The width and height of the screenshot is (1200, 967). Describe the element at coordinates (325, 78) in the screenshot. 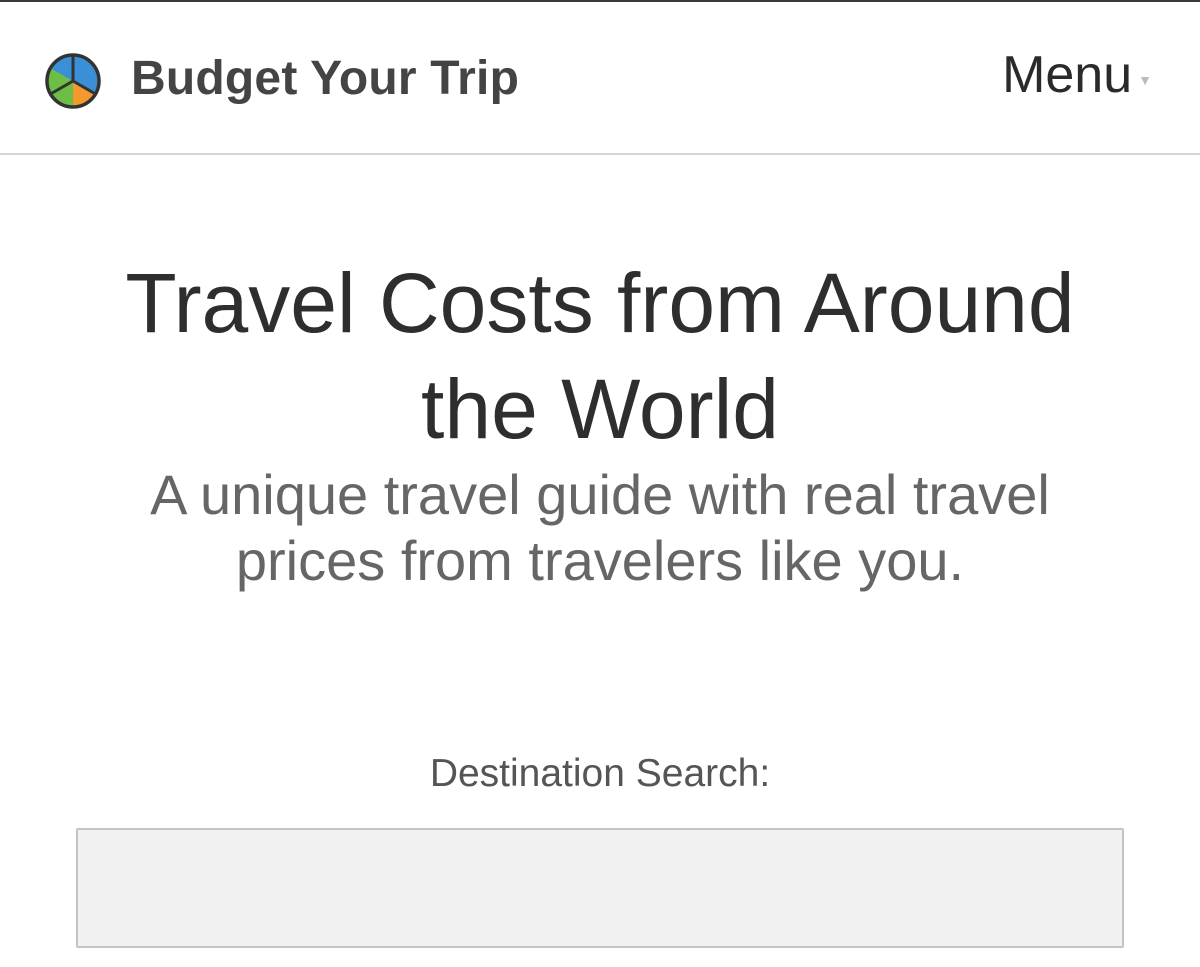

I see `brand-name-link: Budget Your Trip` at that location.